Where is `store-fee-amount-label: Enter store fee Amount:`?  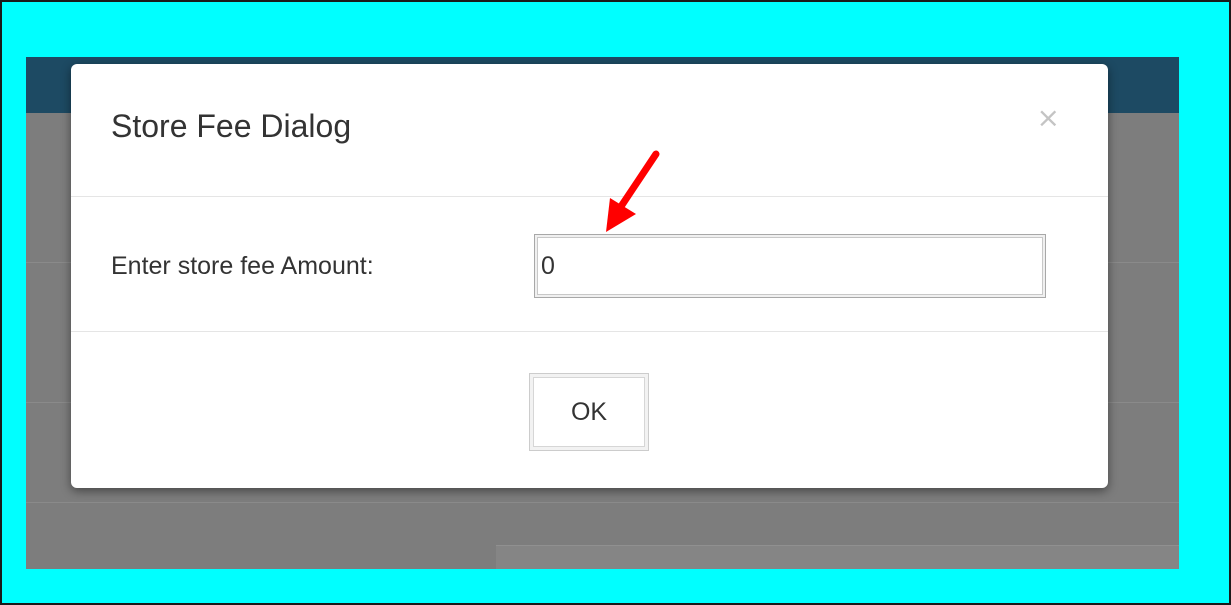 store-fee-amount-label: Enter store fee Amount: is located at coordinates (242, 266).